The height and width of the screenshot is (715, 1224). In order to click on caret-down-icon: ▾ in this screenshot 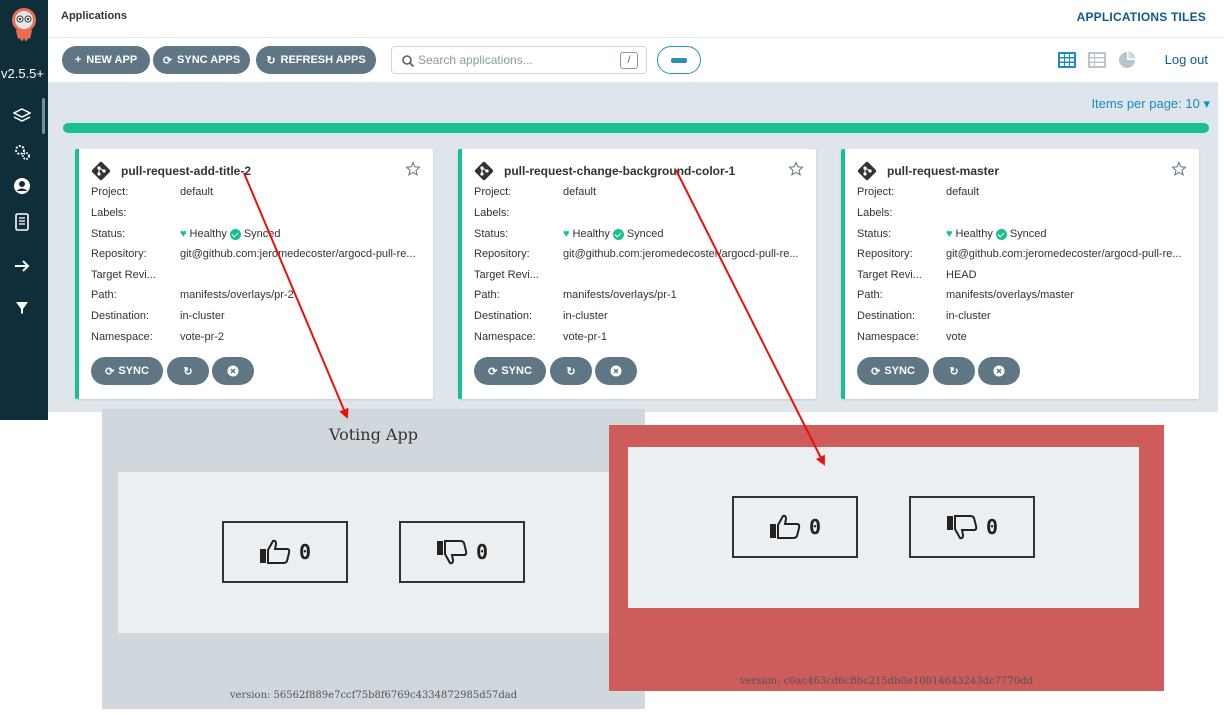, I will do `click(1206, 103)`.